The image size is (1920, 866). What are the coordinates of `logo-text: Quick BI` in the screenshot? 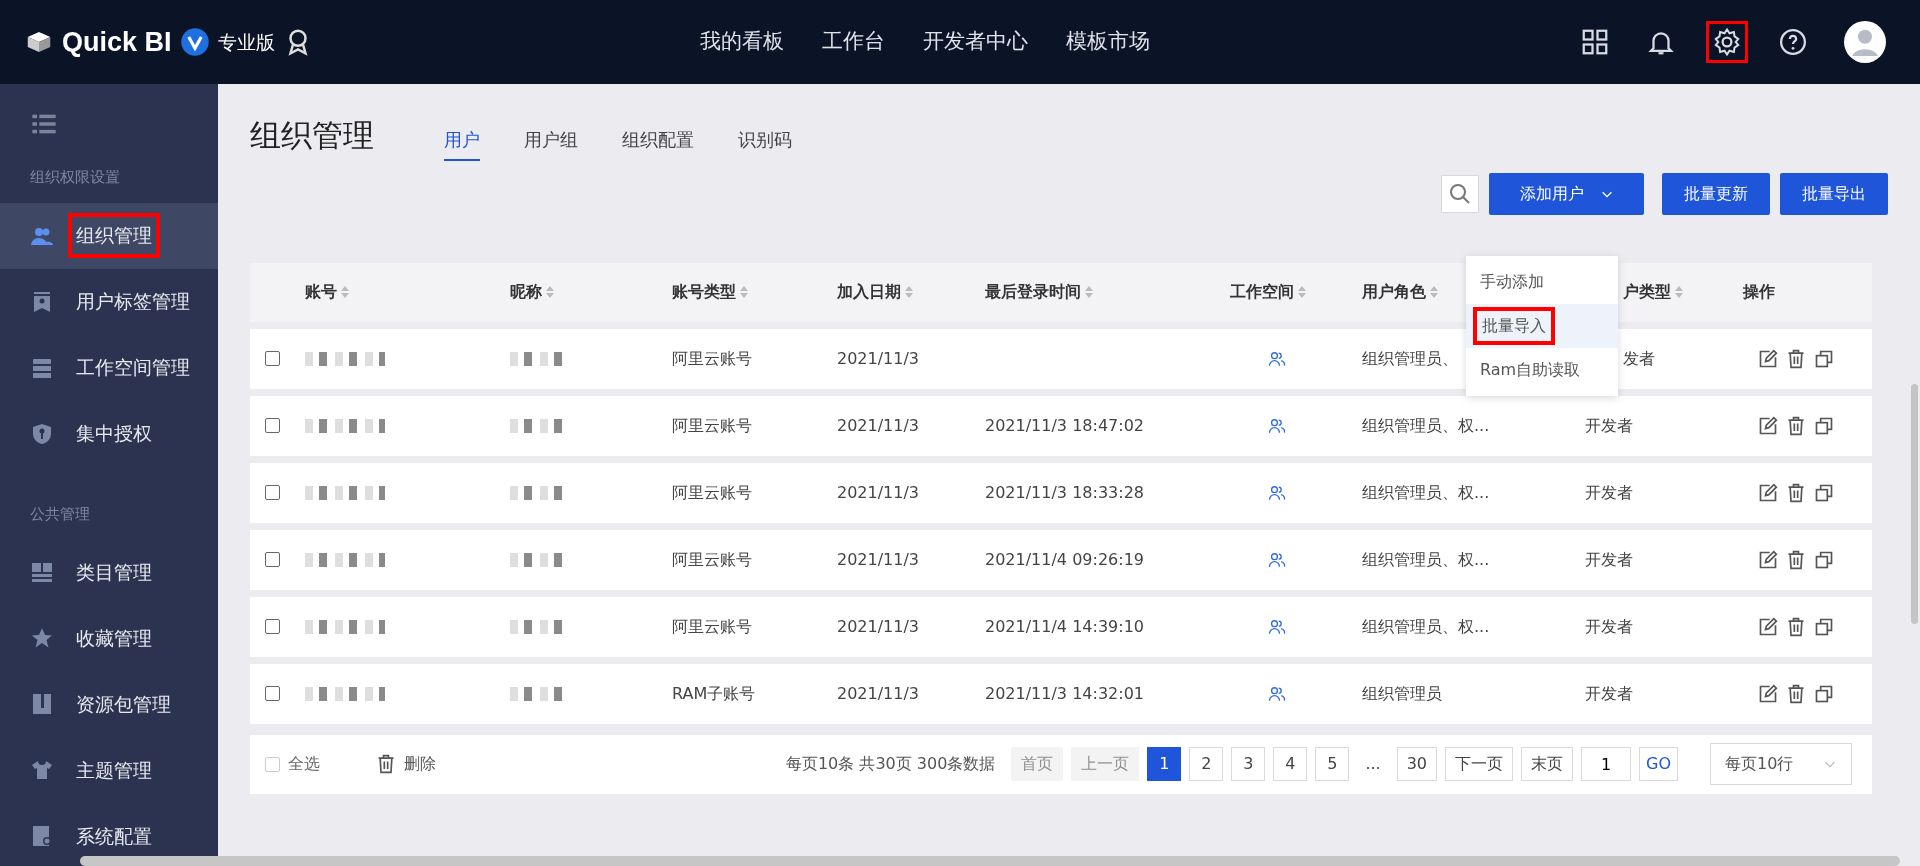 It's located at (117, 42).